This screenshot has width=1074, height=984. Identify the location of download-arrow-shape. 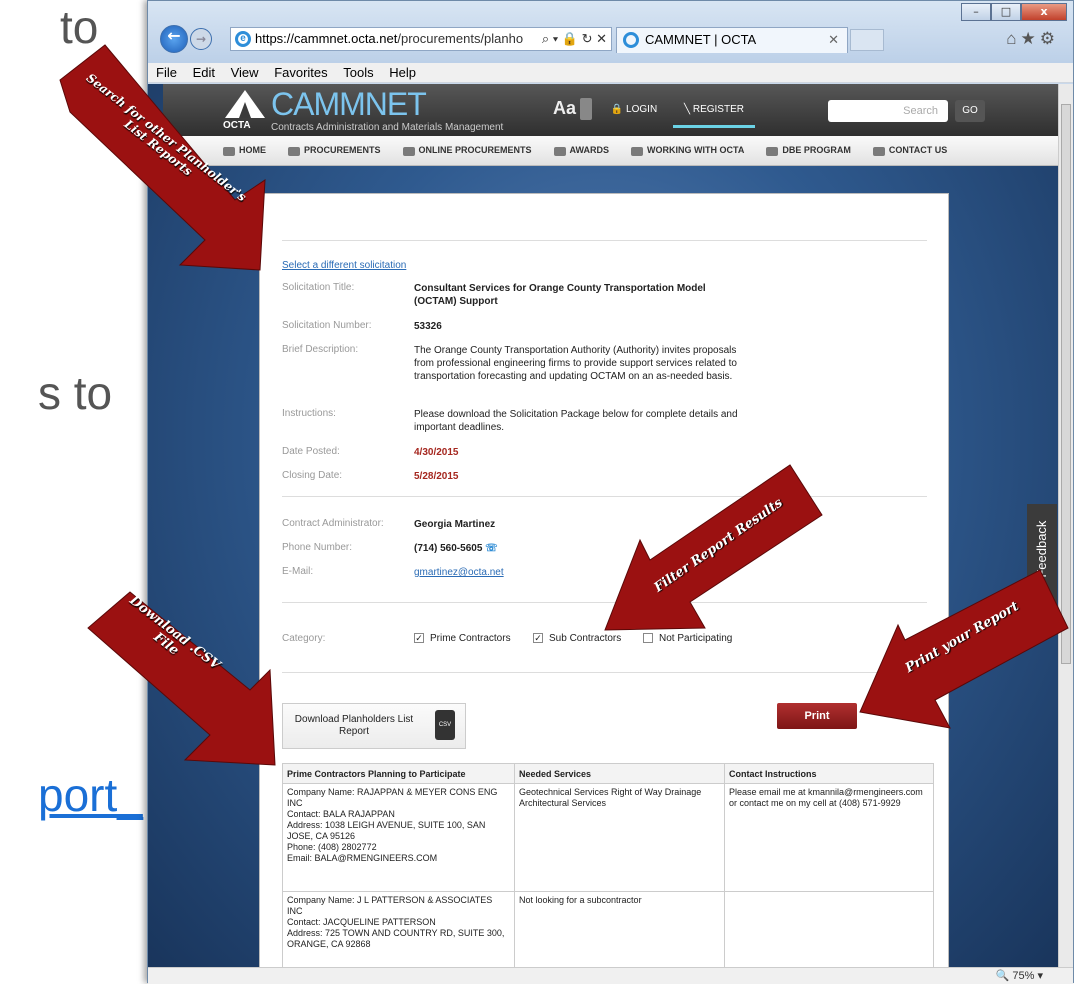
(181, 678).